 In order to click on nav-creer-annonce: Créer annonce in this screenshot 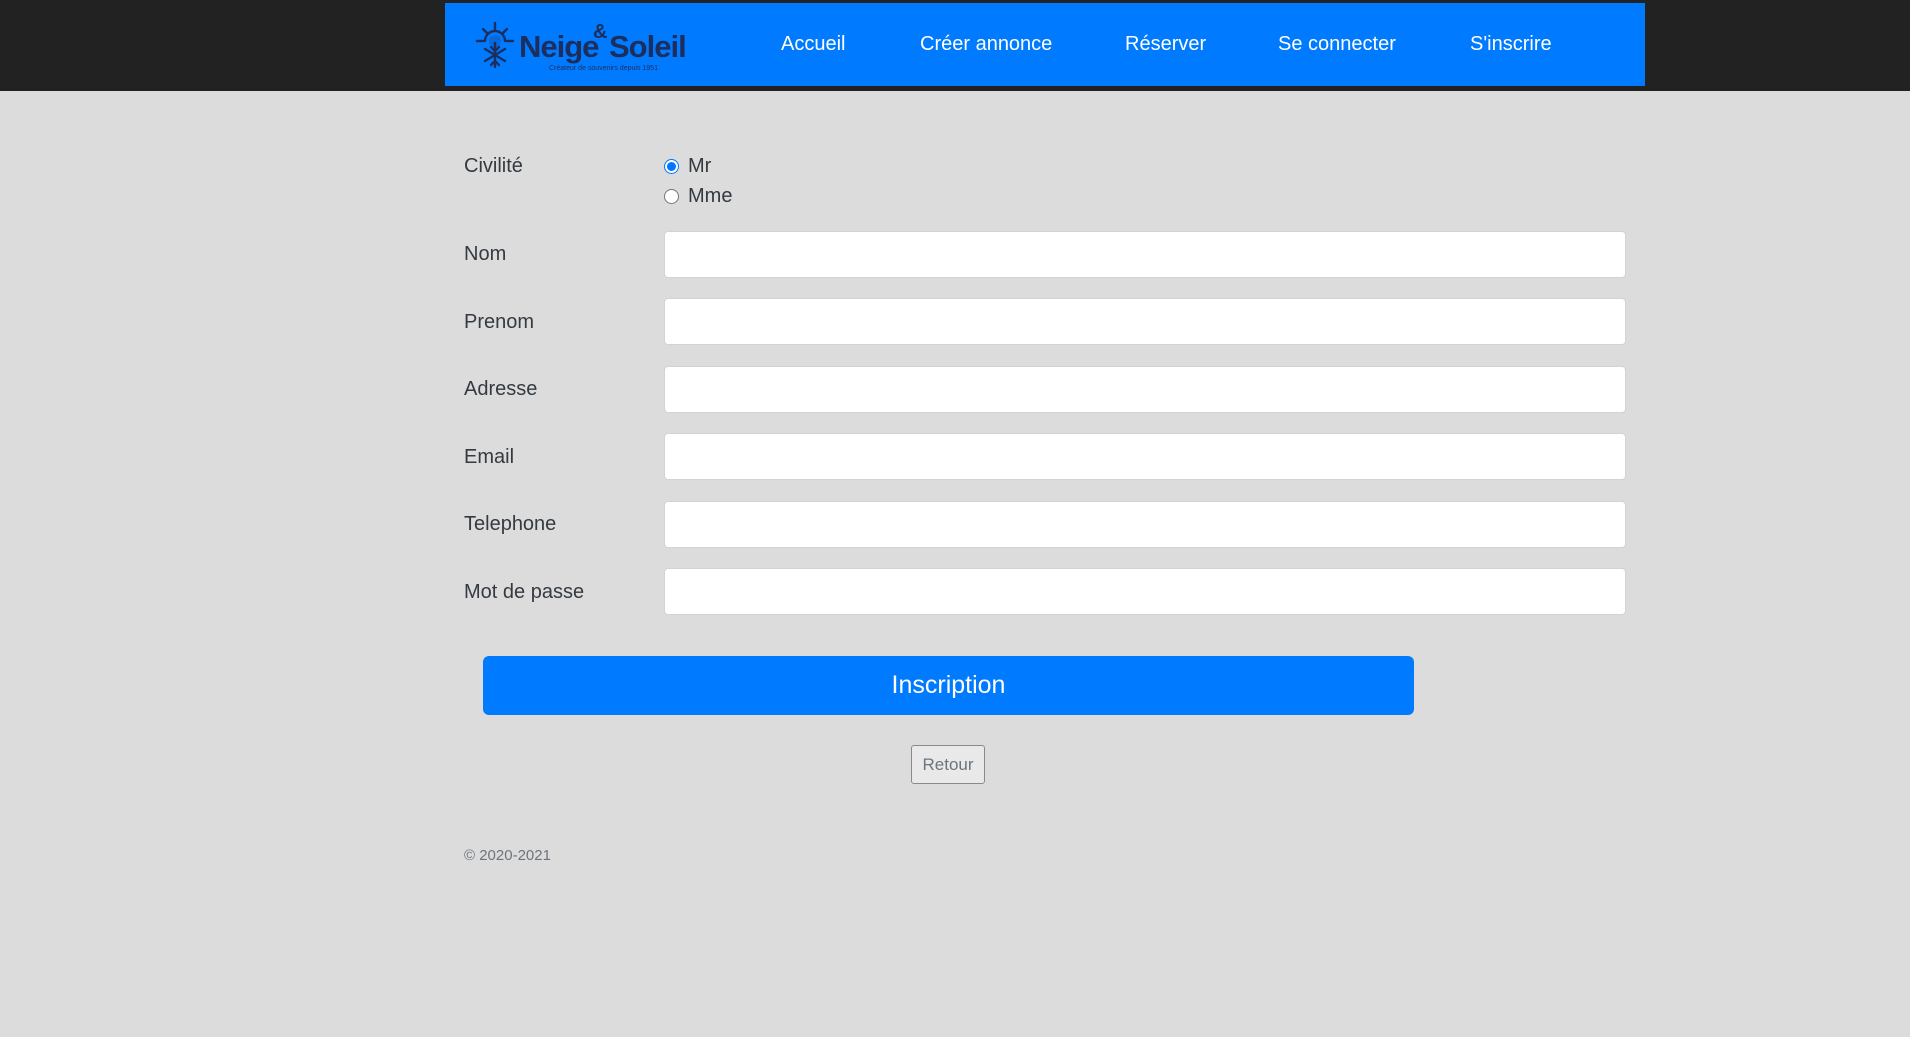, I will do `click(986, 44)`.